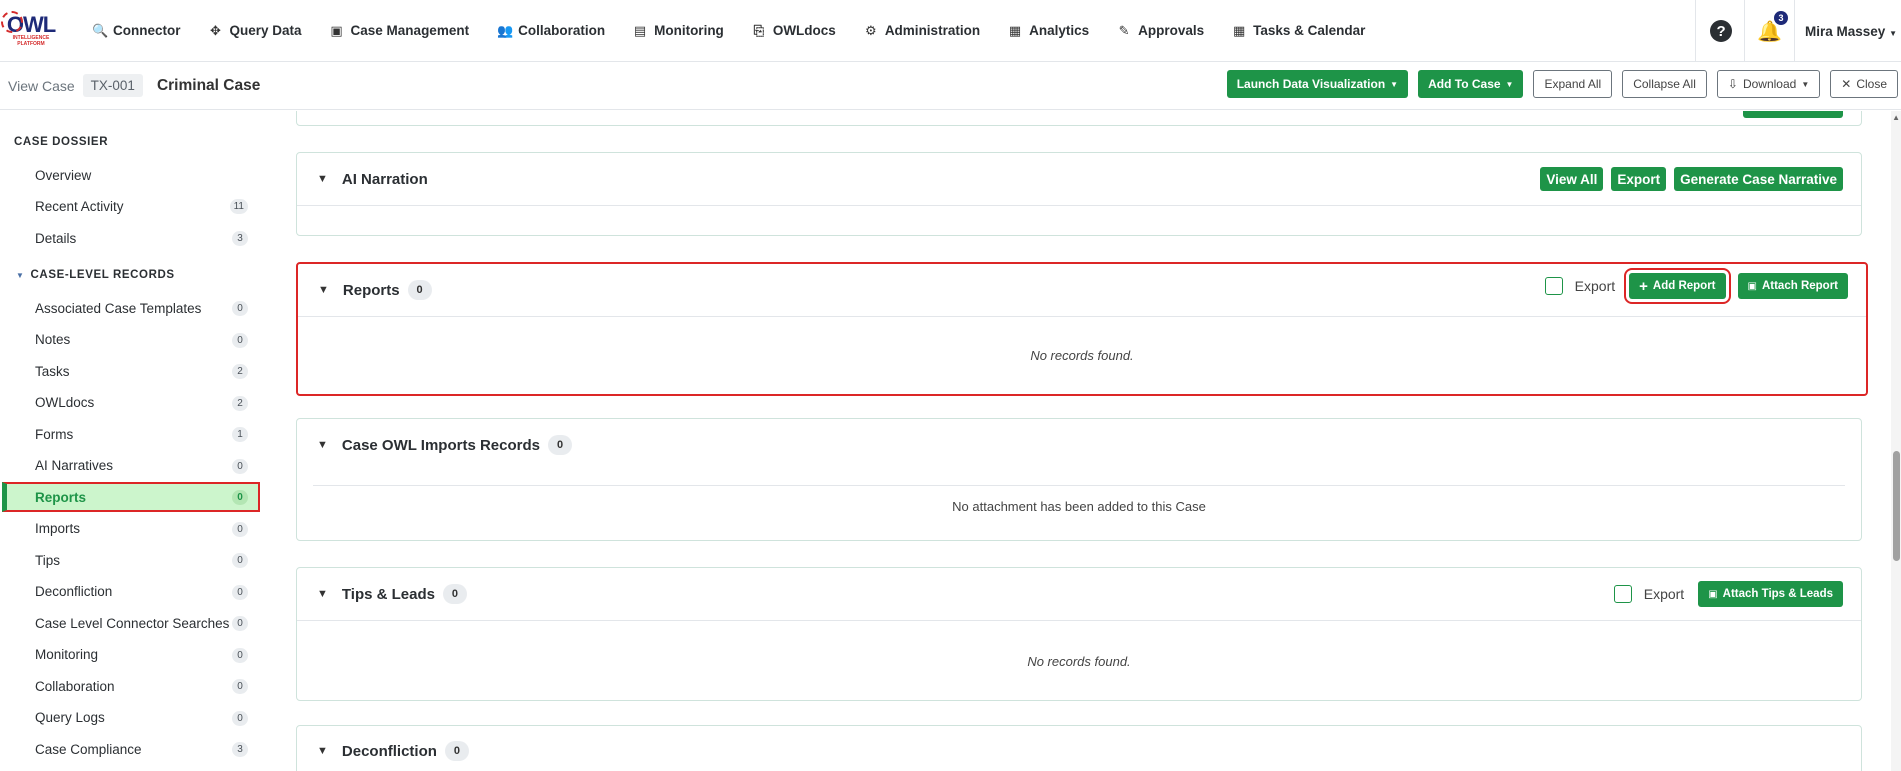 Image resolution: width=1901 pixels, height=771 pixels. I want to click on notification-bell-icon: 🔔 3, so click(1773, 27).